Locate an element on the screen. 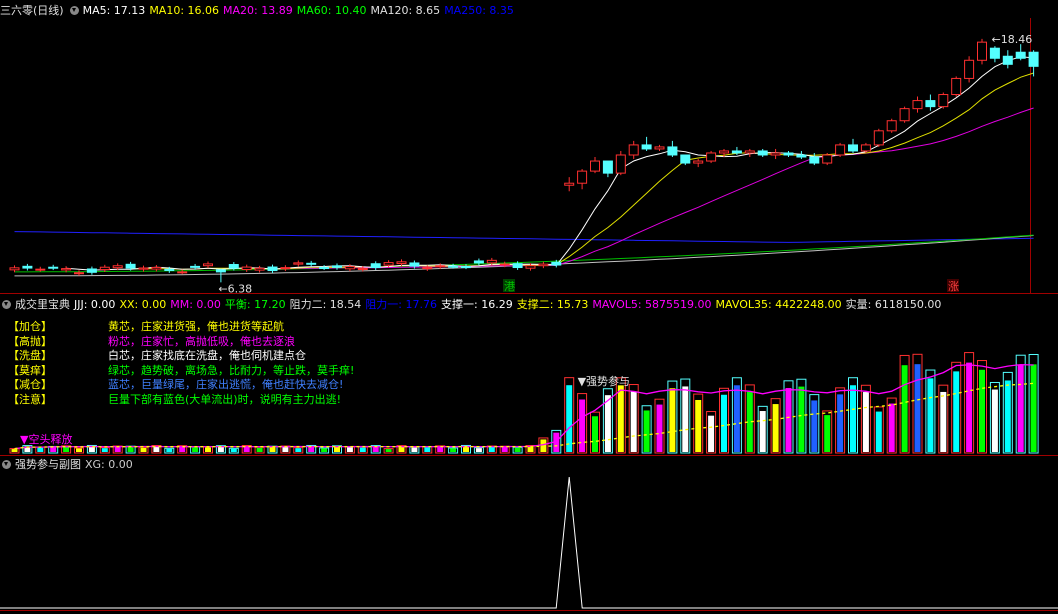 The height and width of the screenshot is (614, 1058). legend-row: 【加仓】 黄芯，庄家进货强，俺也进货等起航 is located at coordinates (181, 327).